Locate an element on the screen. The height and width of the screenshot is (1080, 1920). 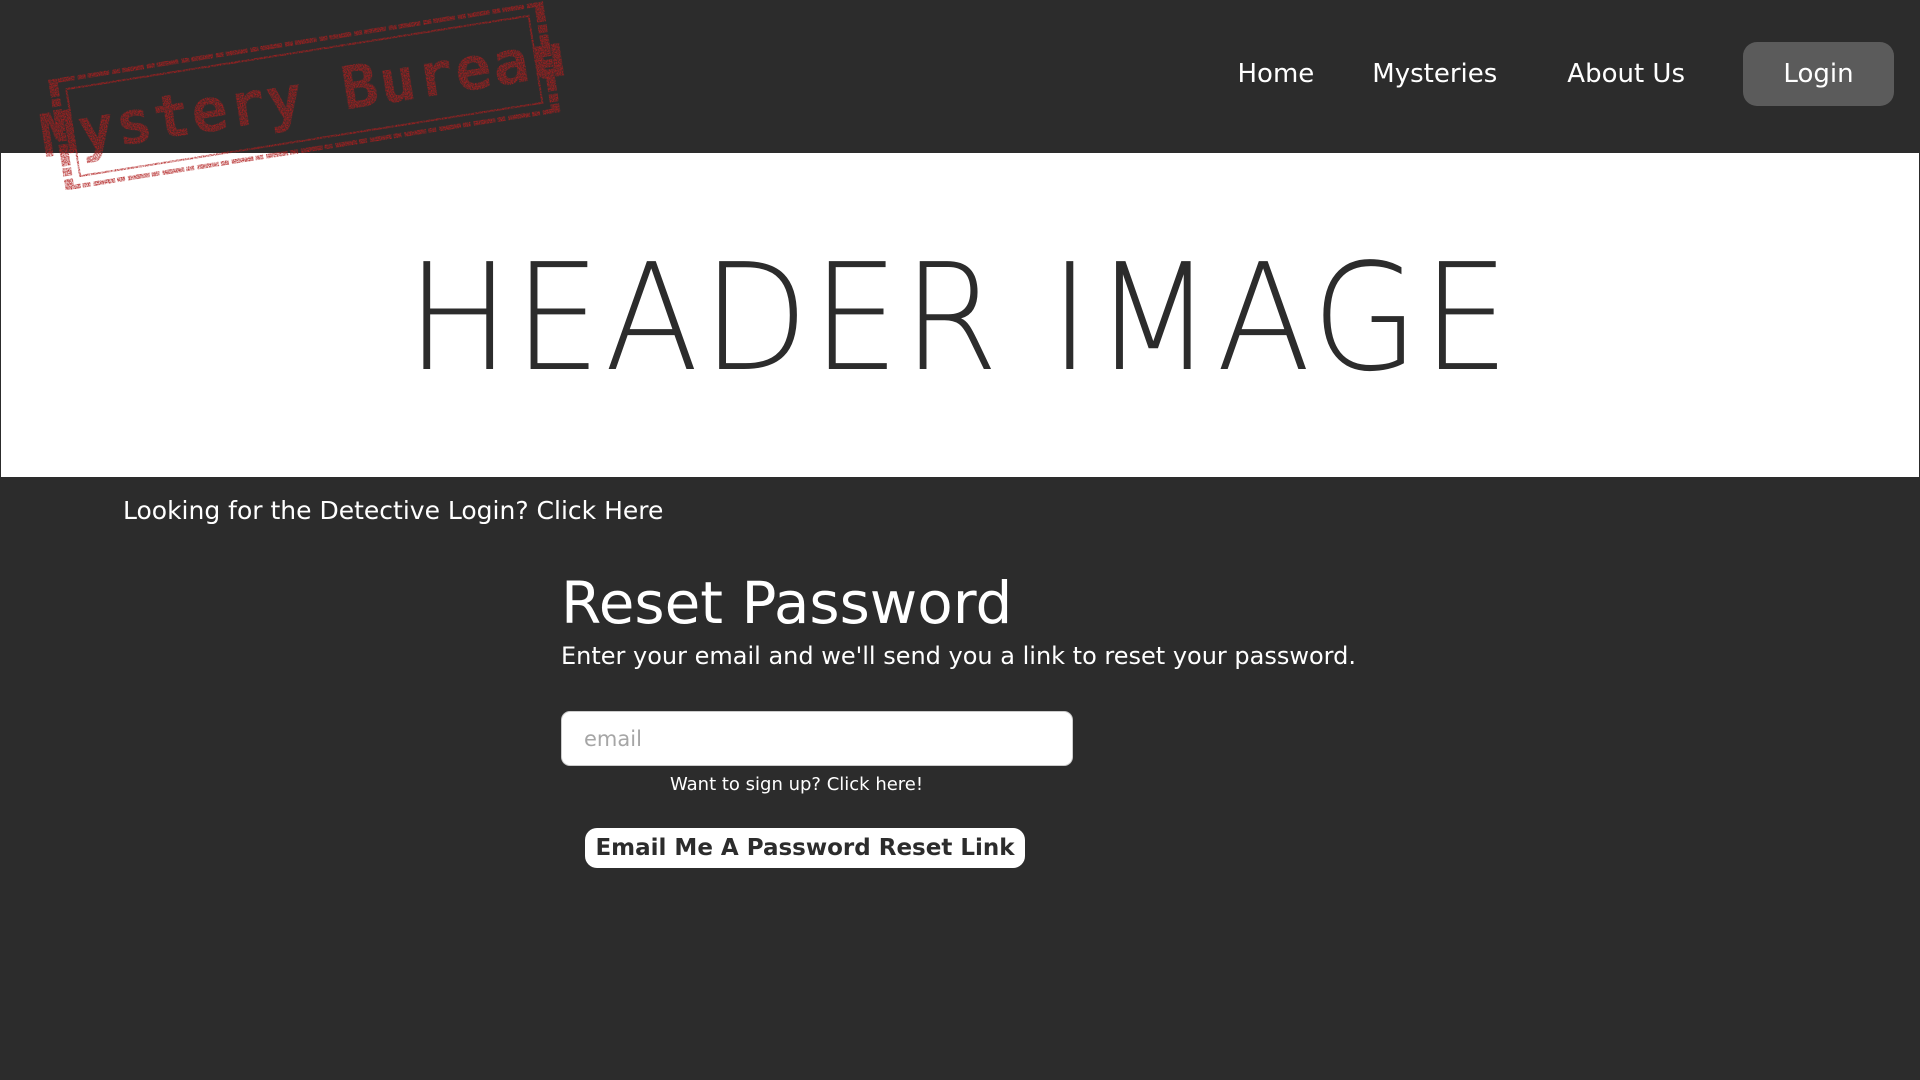
nav-mysteries-link: Mysteries is located at coordinates (1434, 74).